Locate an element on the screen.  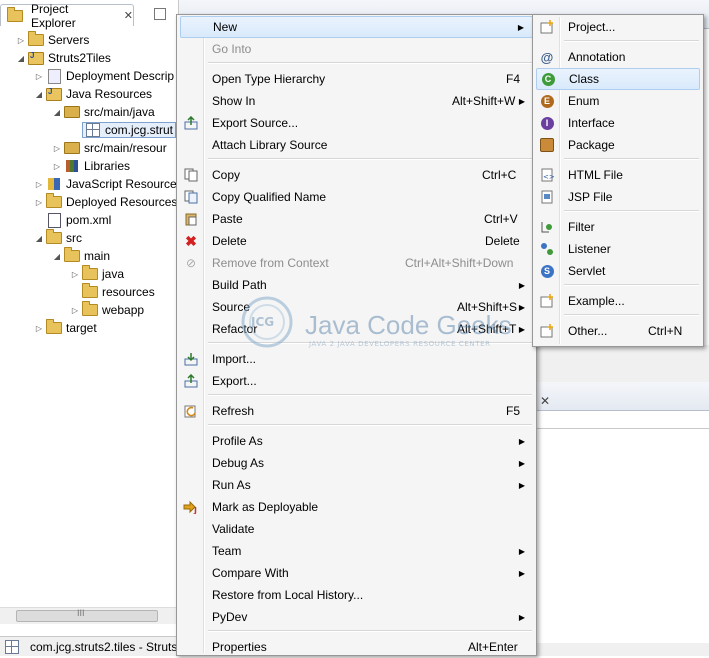
project-explorer-tab: Project Explorer ✕ is located at coordinates (67, 16).